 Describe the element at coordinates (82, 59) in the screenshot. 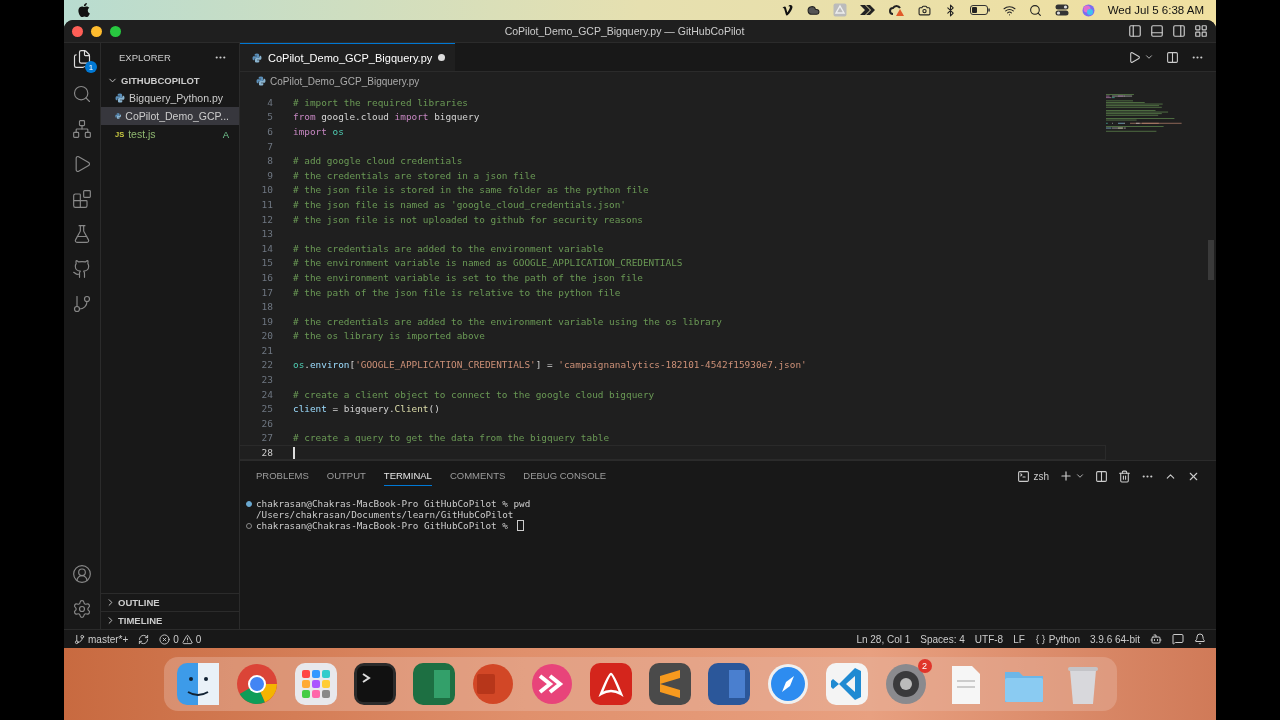

I see `explorer-icon` at that location.